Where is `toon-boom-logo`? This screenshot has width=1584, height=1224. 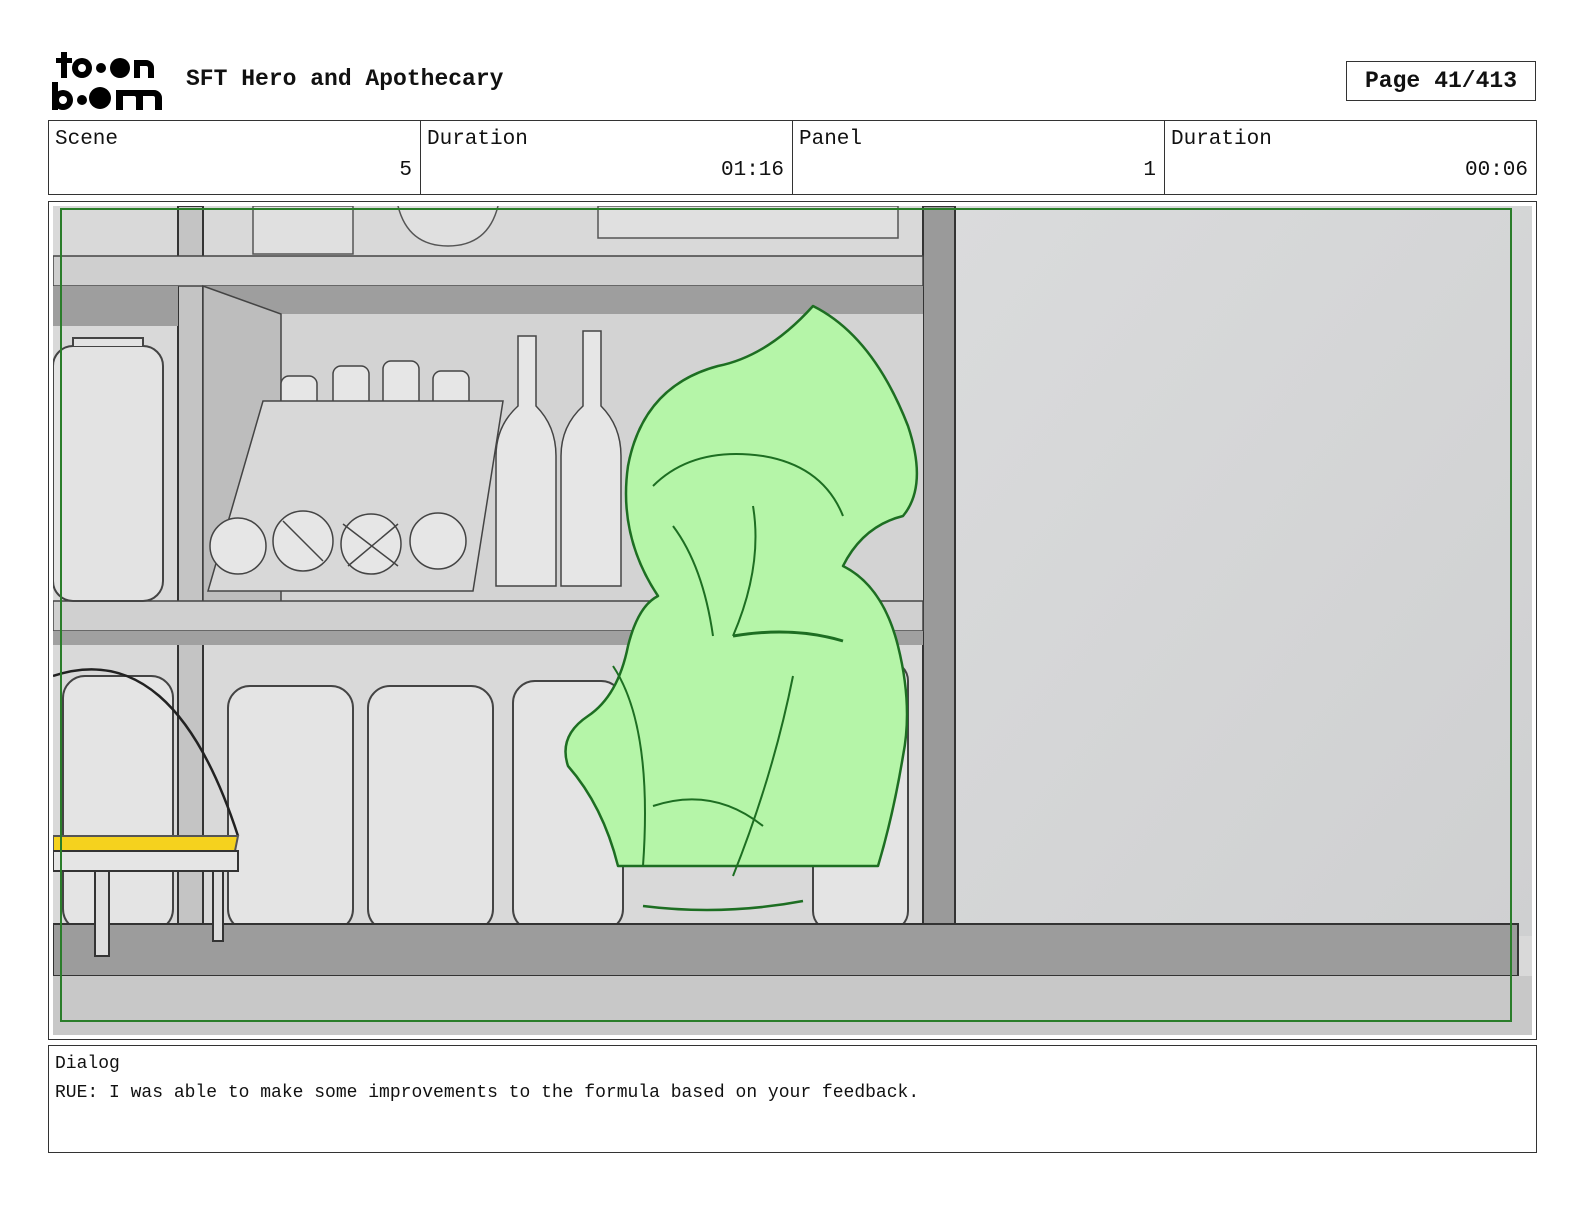
toon-boom-logo is located at coordinates (108, 81).